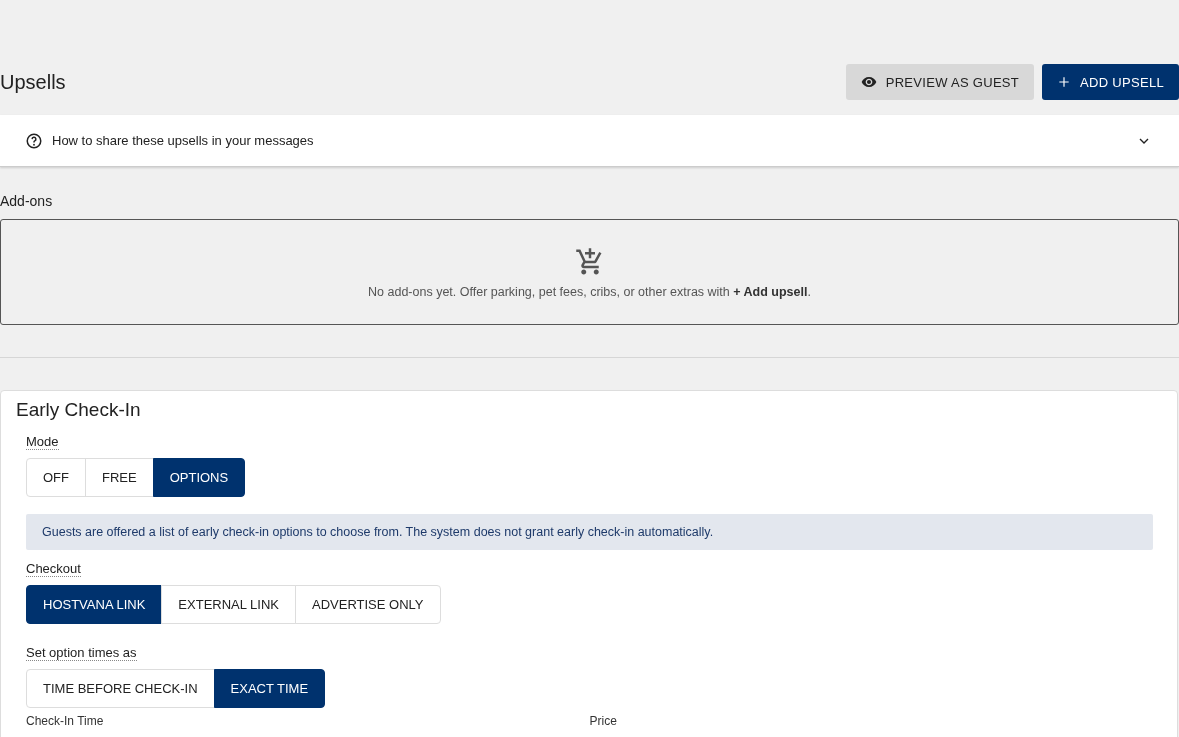 The image size is (1179, 737). Describe the element at coordinates (42, 442) in the screenshot. I see `field-label: Mode` at that location.